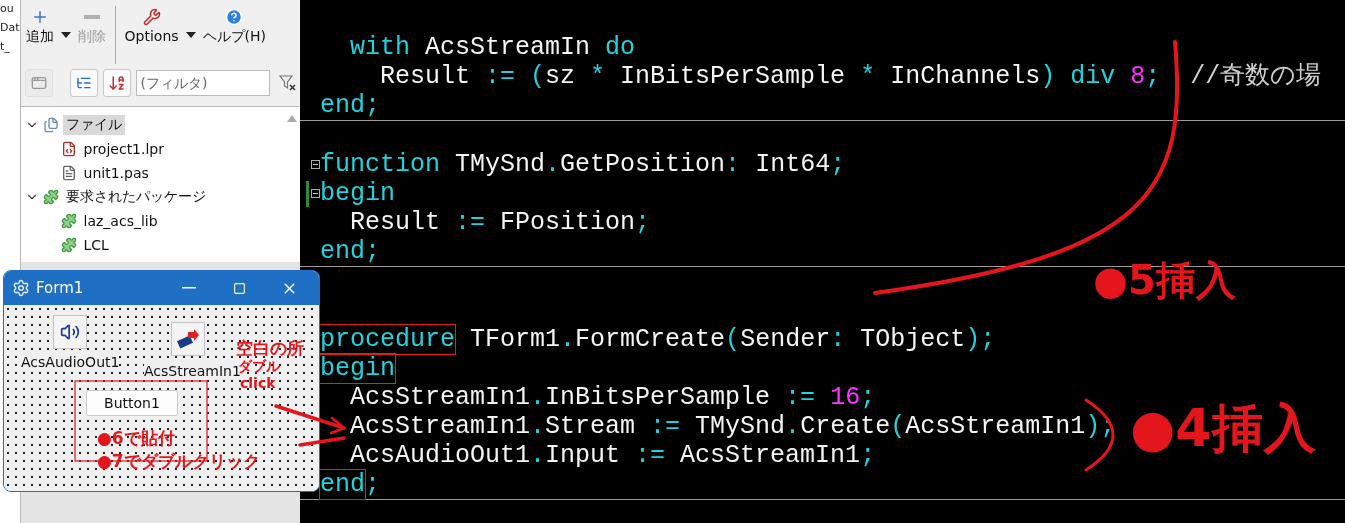 The height and width of the screenshot is (523, 1345). Describe the element at coordinates (10, 27) in the screenshot. I see `background-window-text: Dat` at that location.